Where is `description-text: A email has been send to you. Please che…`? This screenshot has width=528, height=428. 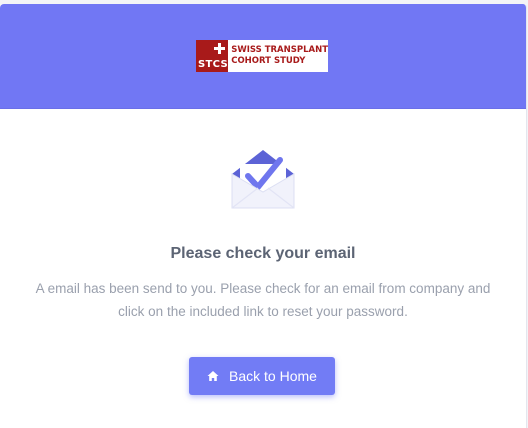
description-text: A email has been send to you. Please che… is located at coordinates (263, 300).